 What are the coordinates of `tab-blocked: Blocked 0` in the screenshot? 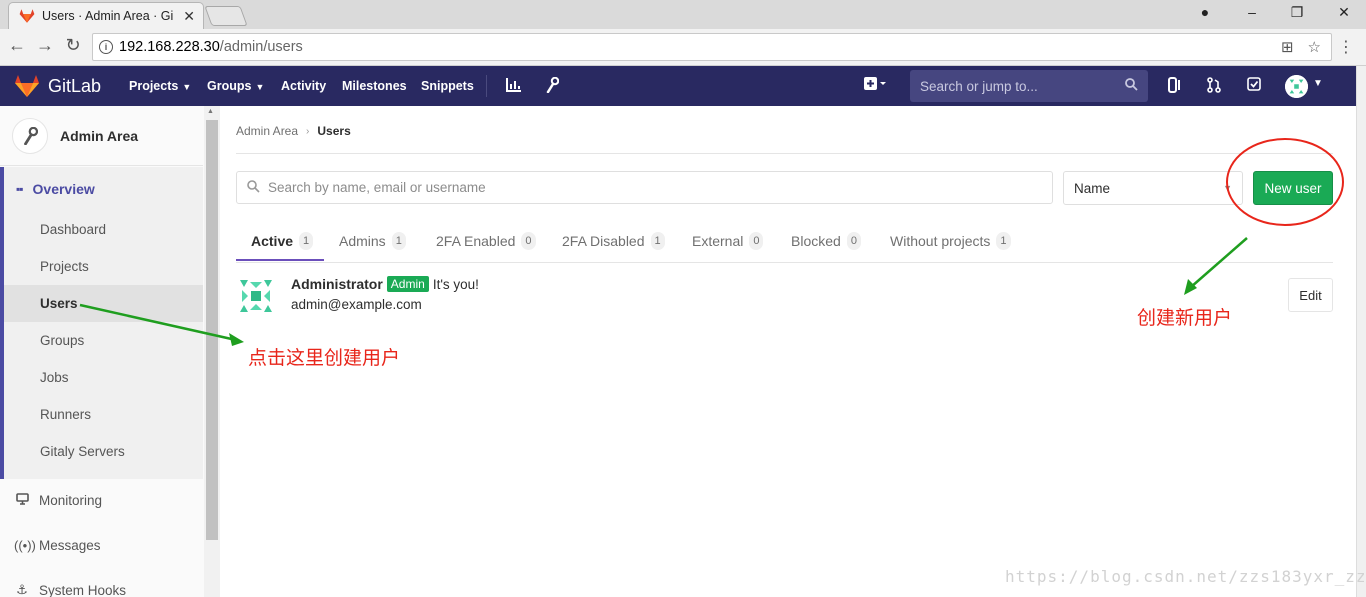 It's located at (826, 240).